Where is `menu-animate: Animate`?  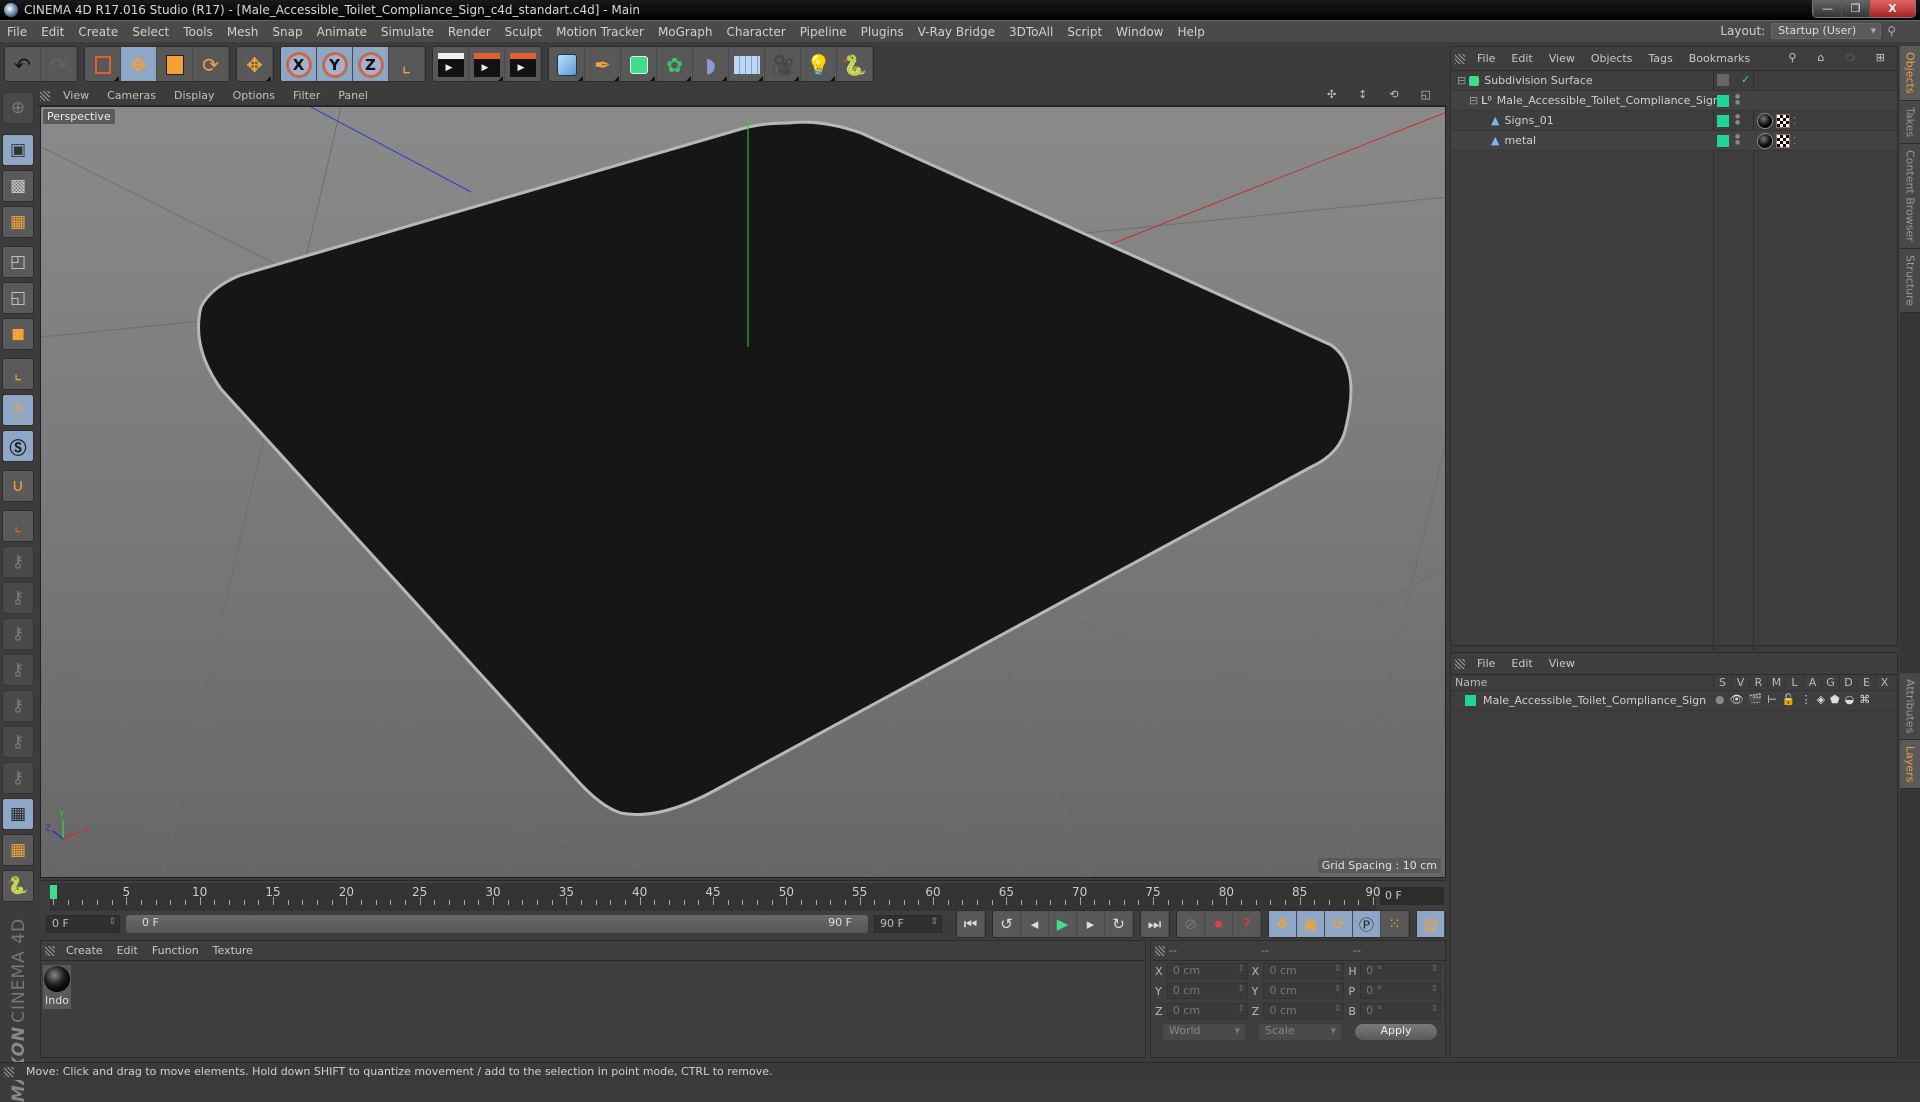
menu-animate: Animate is located at coordinates (342, 32).